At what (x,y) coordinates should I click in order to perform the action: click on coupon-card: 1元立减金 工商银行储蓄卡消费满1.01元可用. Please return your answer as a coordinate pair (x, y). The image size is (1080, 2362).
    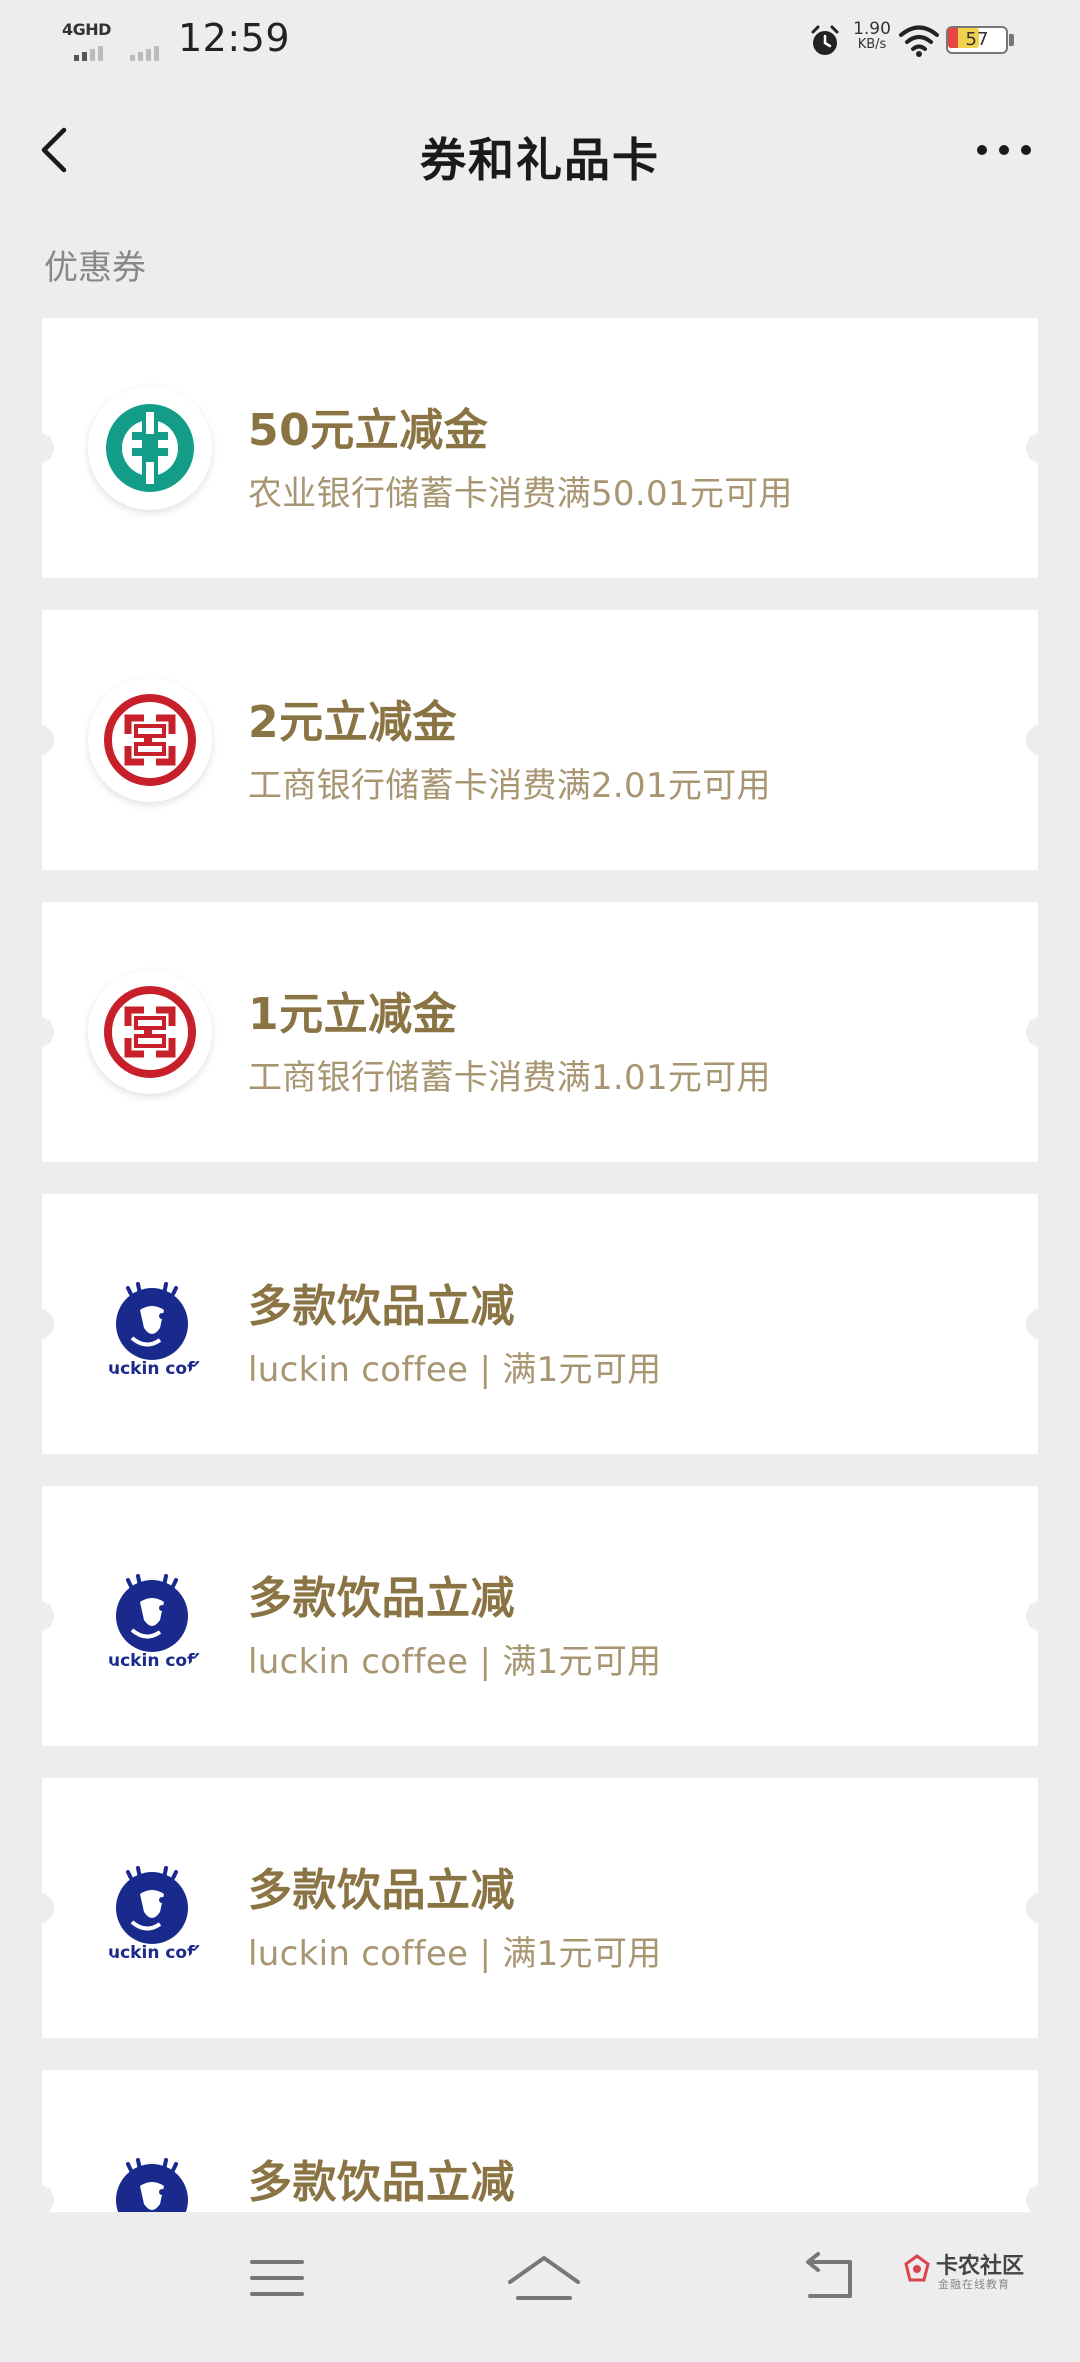
    Looking at the image, I should click on (540, 1032).